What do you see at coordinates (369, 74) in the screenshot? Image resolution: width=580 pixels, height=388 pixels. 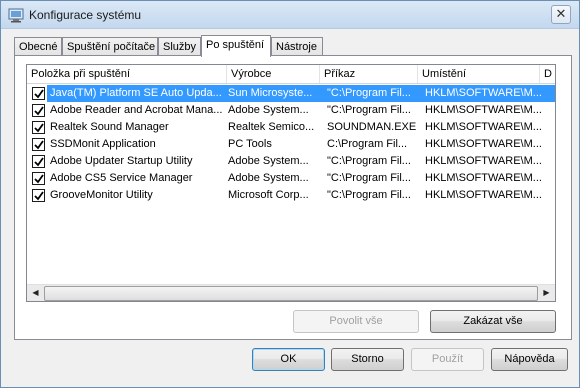 I see `column-header-command: Příkaz` at bounding box center [369, 74].